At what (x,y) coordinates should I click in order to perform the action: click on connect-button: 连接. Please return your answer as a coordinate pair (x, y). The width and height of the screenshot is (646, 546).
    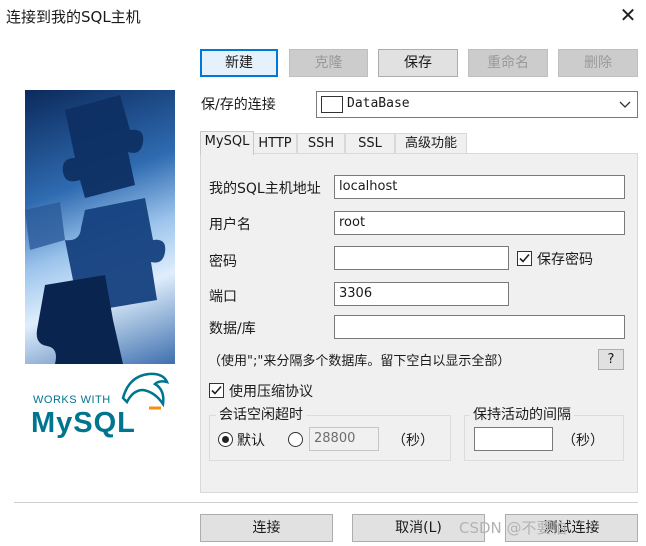
    Looking at the image, I should click on (266, 528).